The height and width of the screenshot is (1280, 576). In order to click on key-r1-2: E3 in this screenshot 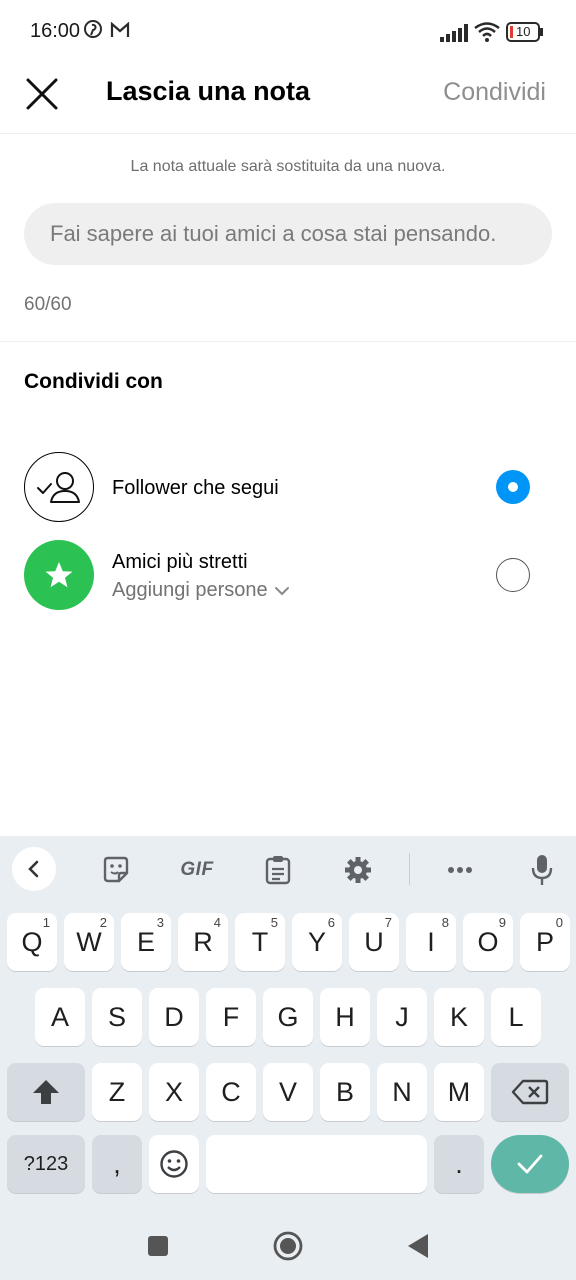, I will do `click(146, 942)`.